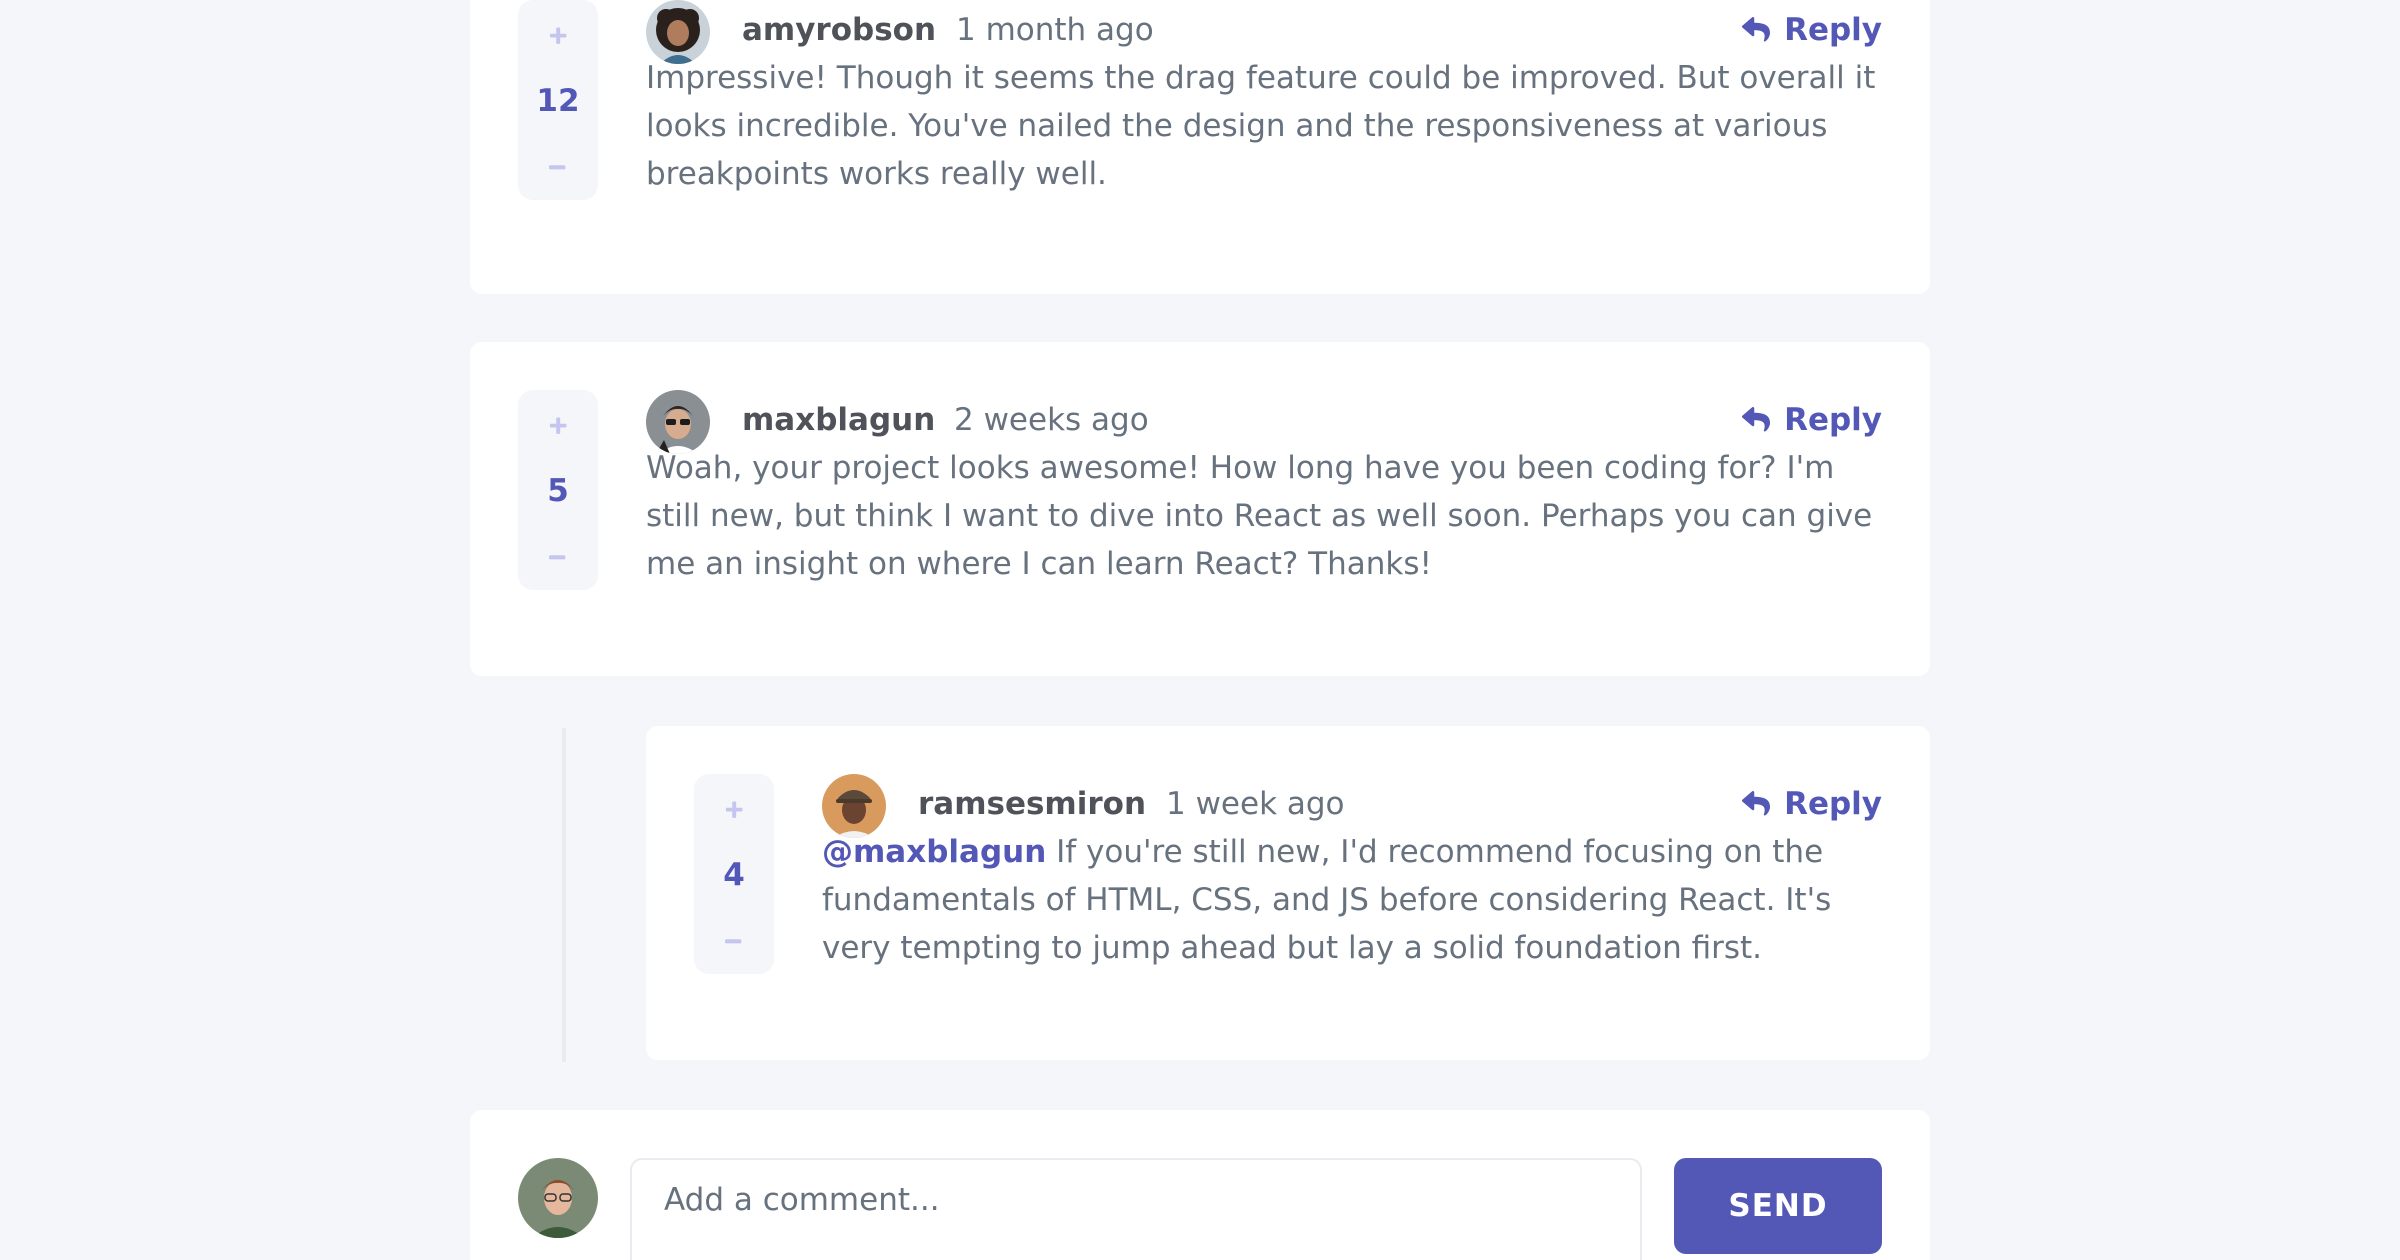  Describe the element at coordinates (1255, 804) in the screenshot. I see `comment-timestamp: 1 week ago` at that location.